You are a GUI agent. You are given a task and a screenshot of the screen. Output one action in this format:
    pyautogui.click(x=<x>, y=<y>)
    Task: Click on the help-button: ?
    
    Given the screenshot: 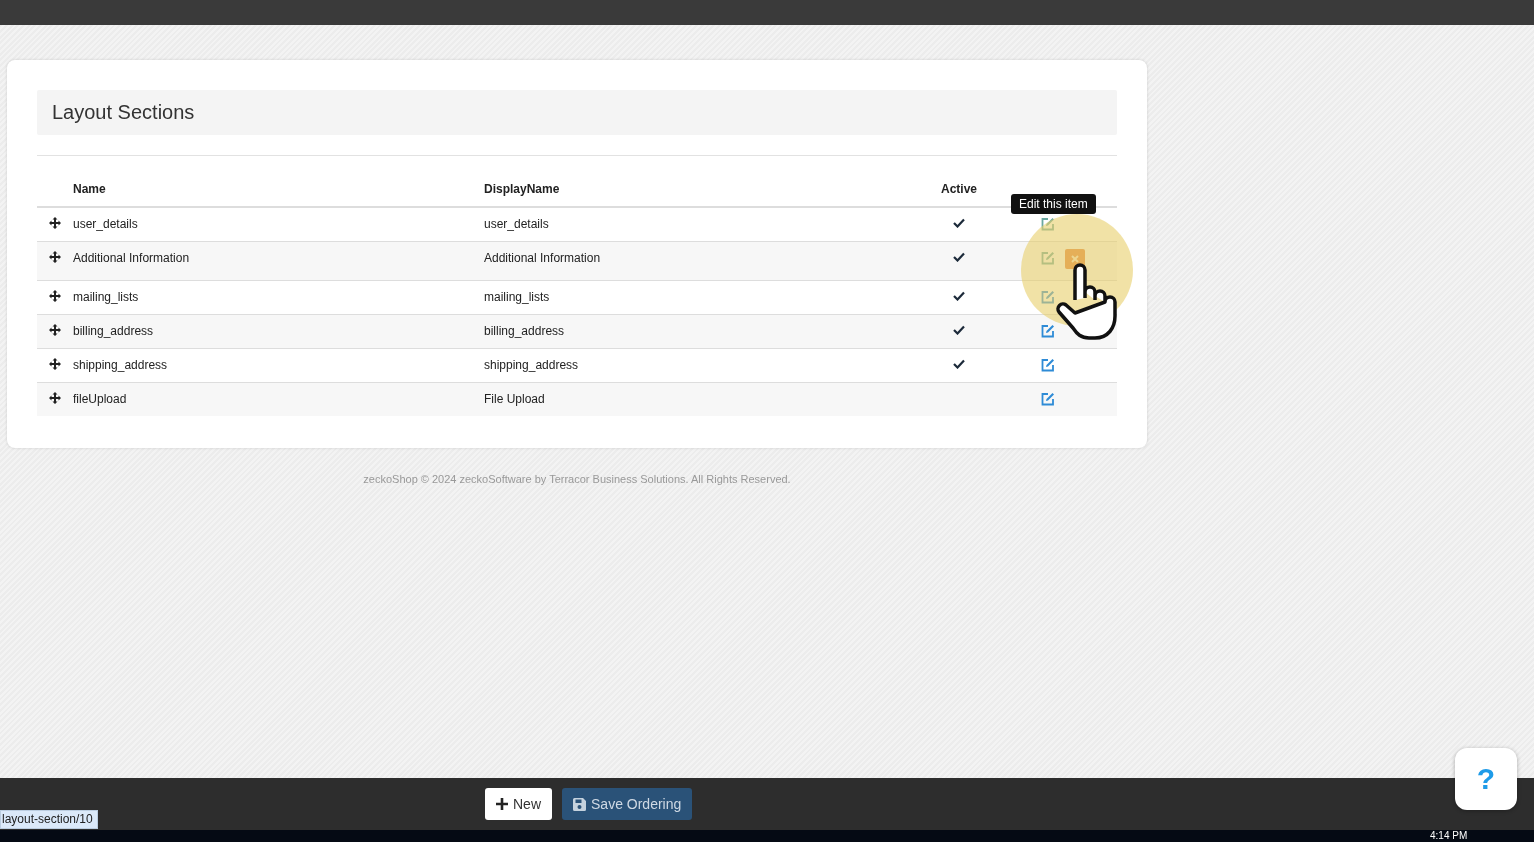 What is the action you would take?
    pyautogui.click(x=1486, y=779)
    